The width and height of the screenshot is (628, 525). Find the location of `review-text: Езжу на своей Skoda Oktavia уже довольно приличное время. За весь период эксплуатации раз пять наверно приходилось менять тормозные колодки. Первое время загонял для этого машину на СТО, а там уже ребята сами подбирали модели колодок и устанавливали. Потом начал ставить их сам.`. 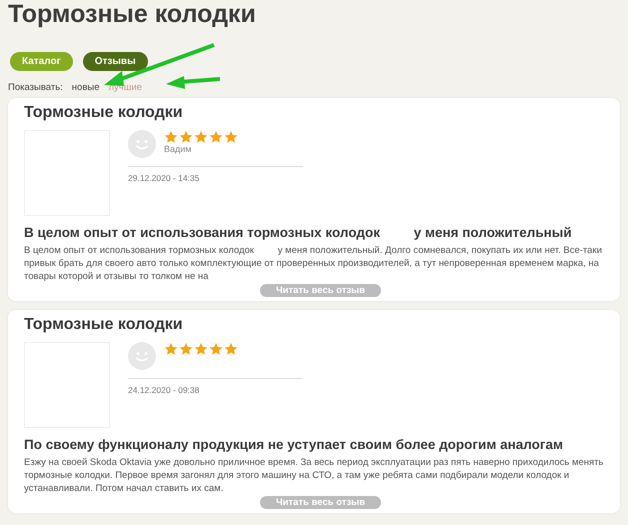

review-text: Езжу на своей Skoda Oktavia уже довольно приличное время. За весь период эксплуатации раз пять наверно приходилось менять тормозные колодки. Первое время загонял для этого машину на СТО, а там уже ребята сами подбирали модели колодок и устанавливали. Потом начал ставить их сам. is located at coordinates (314, 475).